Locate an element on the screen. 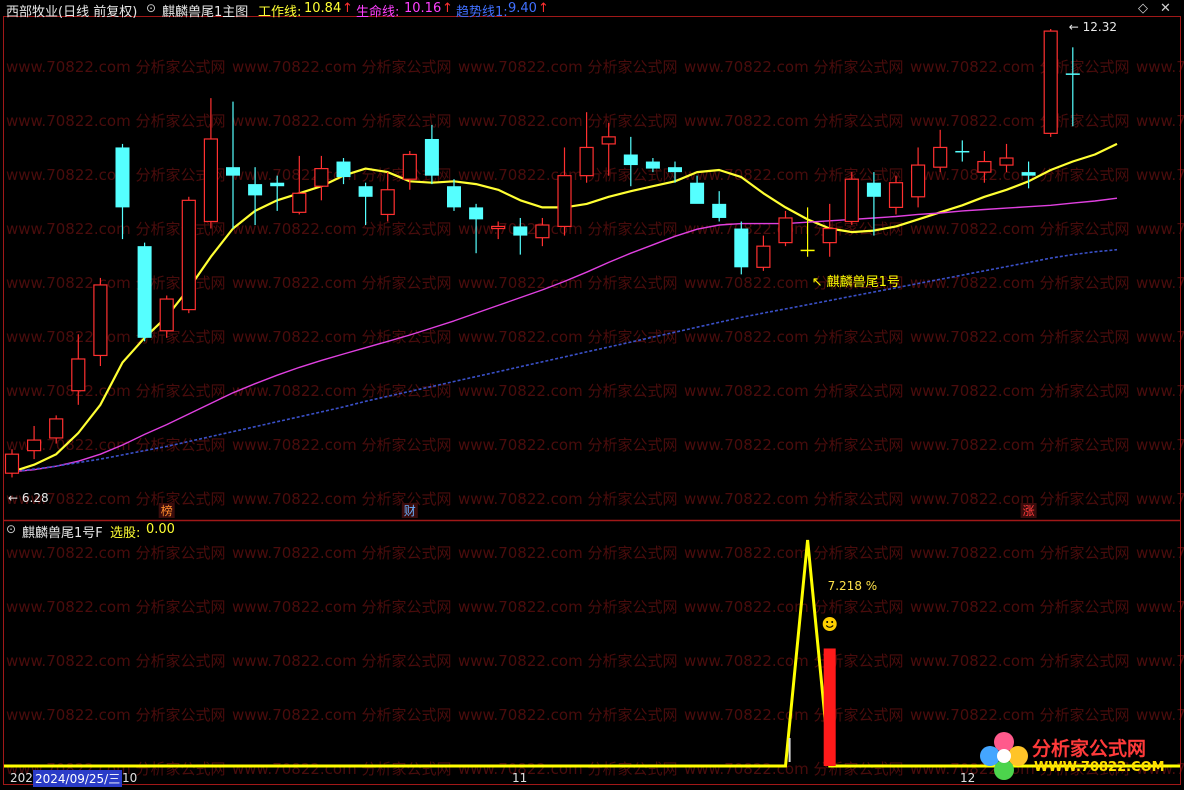 The width and height of the screenshot is (1184, 790). sub-indicator-name: 麒麟兽尾1号F is located at coordinates (62, 531).